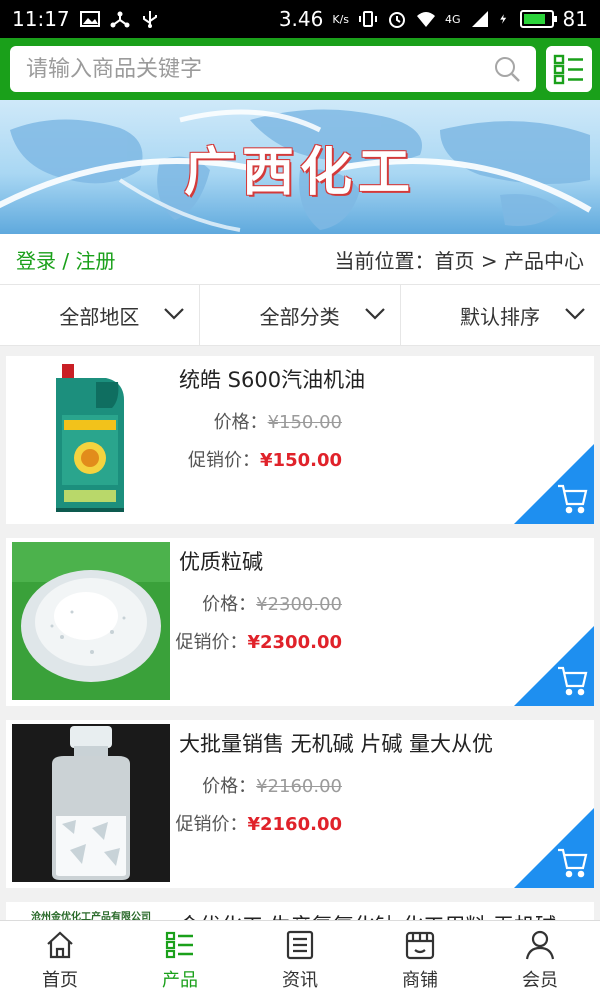 This screenshot has width=600, height=1000. I want to click on nav-item-news: 资讯, so click(300, 960).